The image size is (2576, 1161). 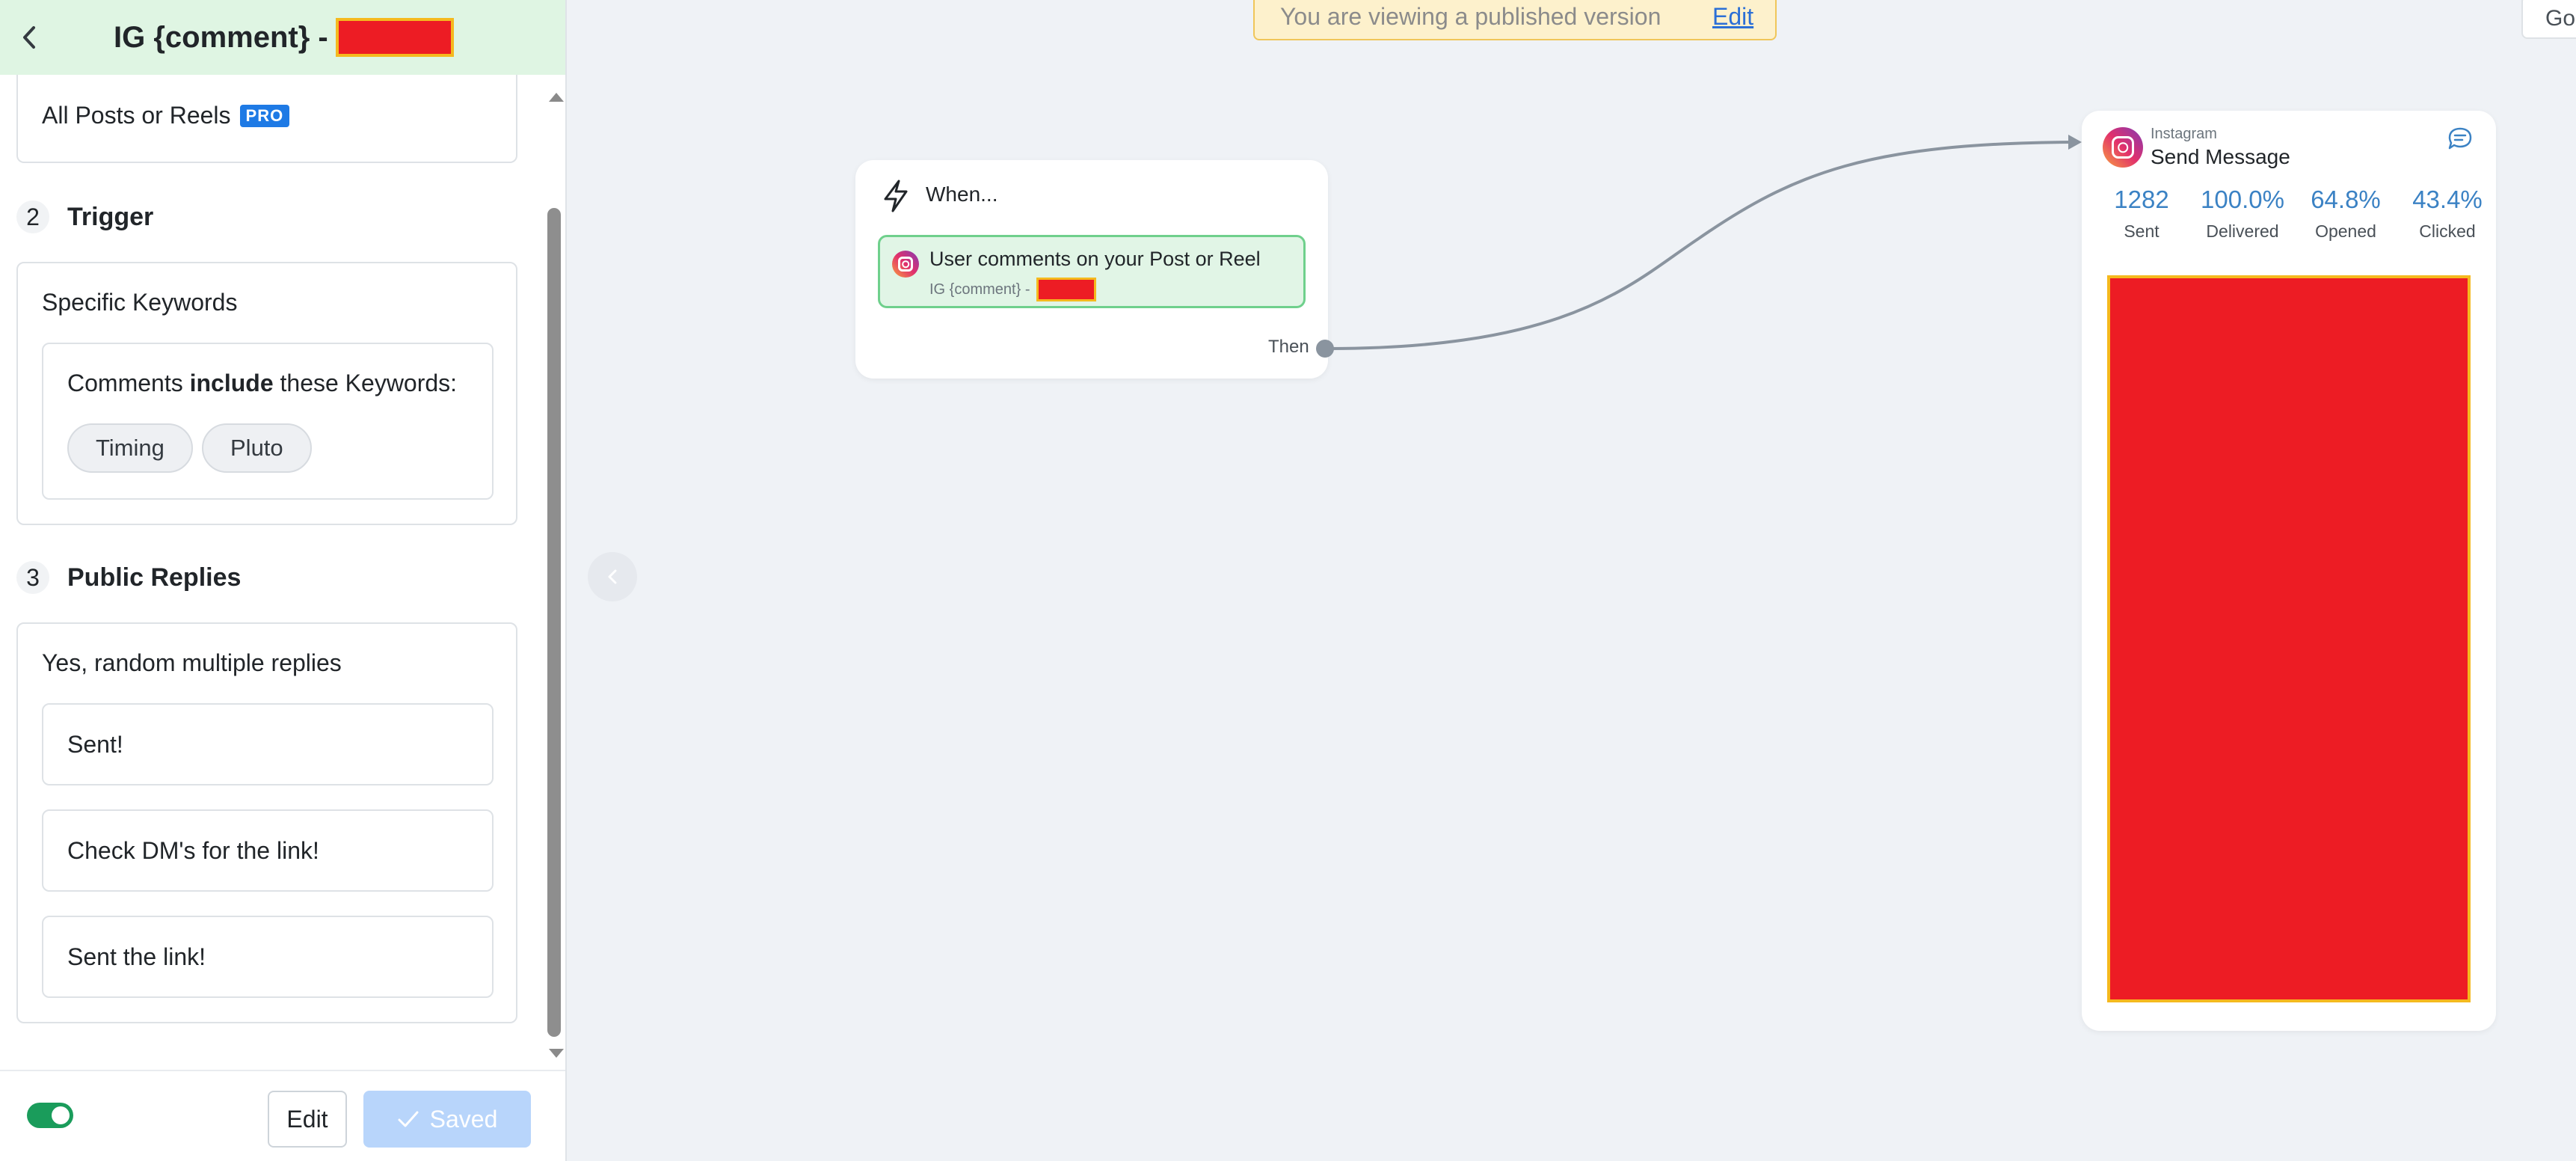 I want to click on lightning-icon, so click(x=896, y=196).